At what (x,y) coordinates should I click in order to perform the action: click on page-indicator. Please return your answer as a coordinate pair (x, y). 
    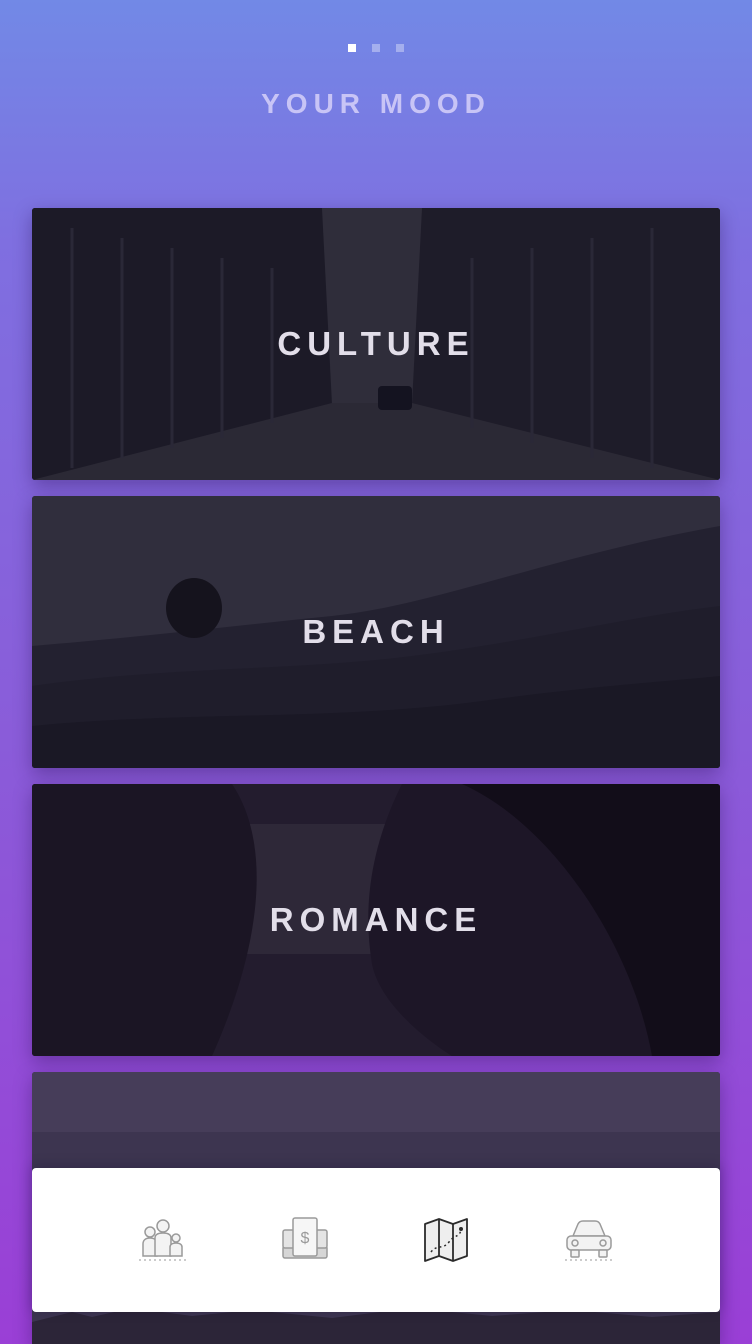
    Looking at the image, I should click on (376, 48).